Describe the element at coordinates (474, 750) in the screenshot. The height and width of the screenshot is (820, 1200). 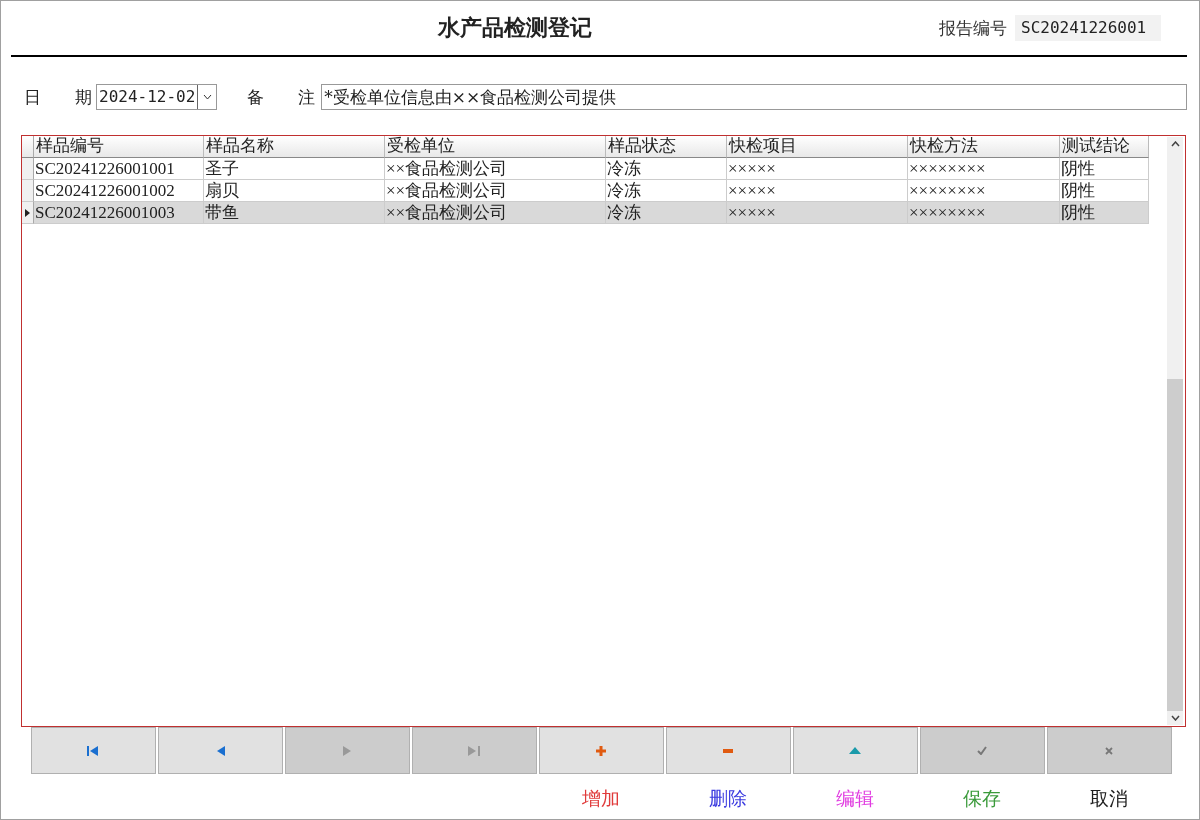
I see `skip-last-icon` at that location.